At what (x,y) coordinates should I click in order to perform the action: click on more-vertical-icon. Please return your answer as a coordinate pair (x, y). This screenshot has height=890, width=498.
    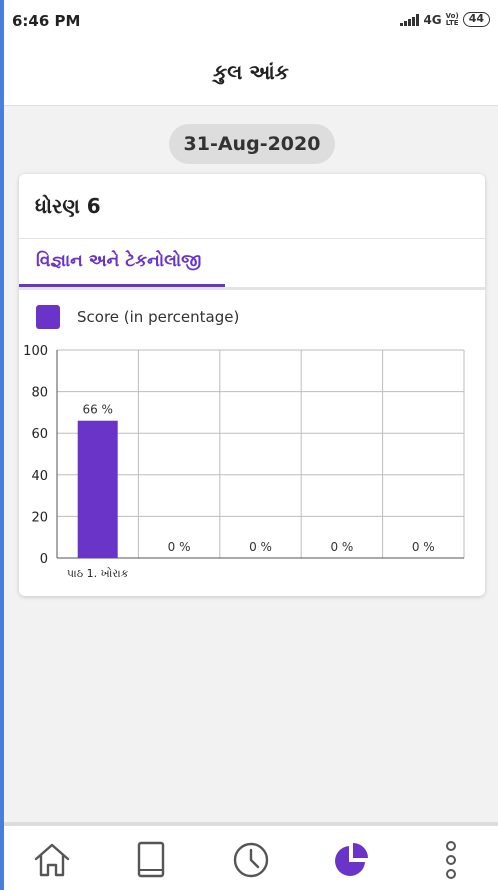
    Looking at the image, I should click on (451, 860).